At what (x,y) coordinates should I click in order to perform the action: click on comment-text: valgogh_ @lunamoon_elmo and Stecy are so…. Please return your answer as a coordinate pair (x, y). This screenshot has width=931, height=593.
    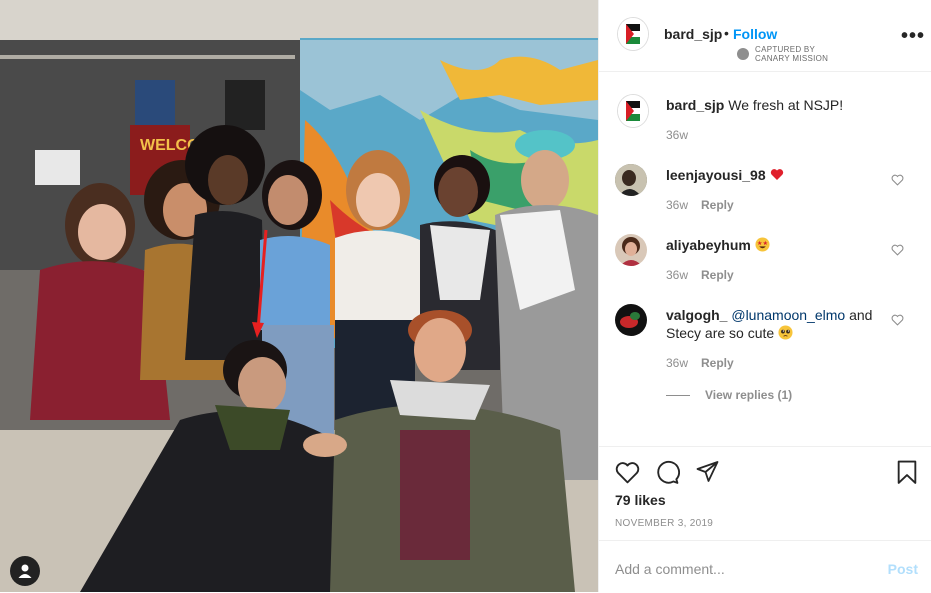
    Looking at the image, I should click on (781, 324).